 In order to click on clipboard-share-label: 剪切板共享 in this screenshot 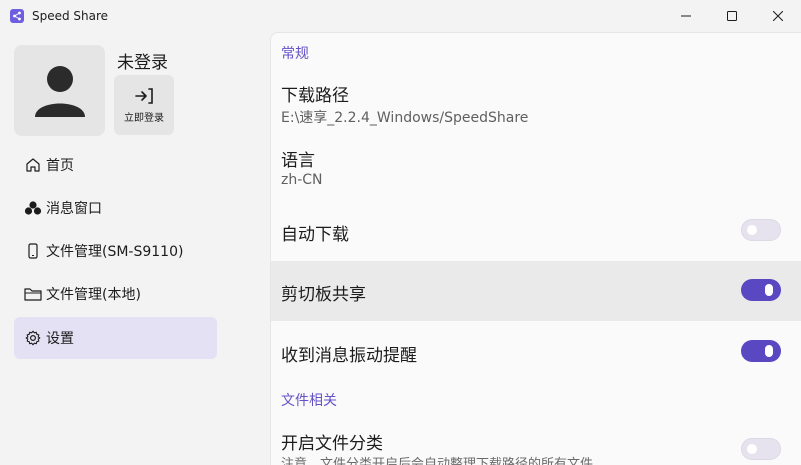, I will do `click(323, 295)`.